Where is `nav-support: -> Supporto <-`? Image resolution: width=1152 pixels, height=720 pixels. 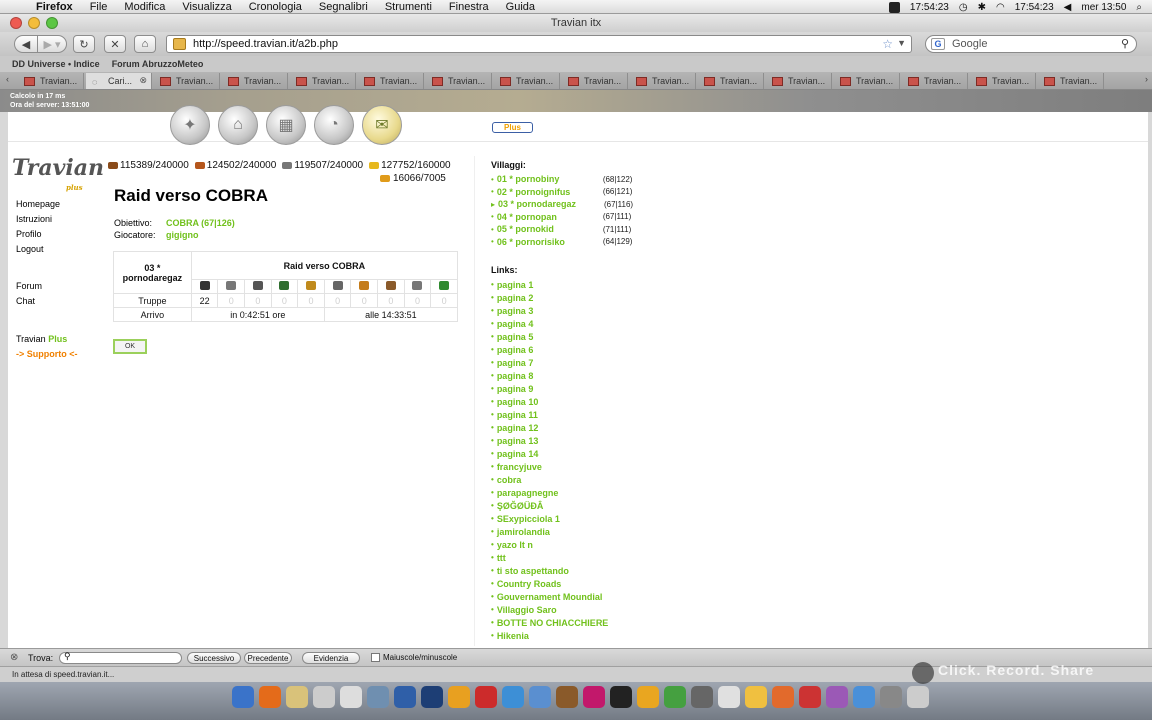
nav-support: -> Supporto <- is located at coordinates (47, 356).